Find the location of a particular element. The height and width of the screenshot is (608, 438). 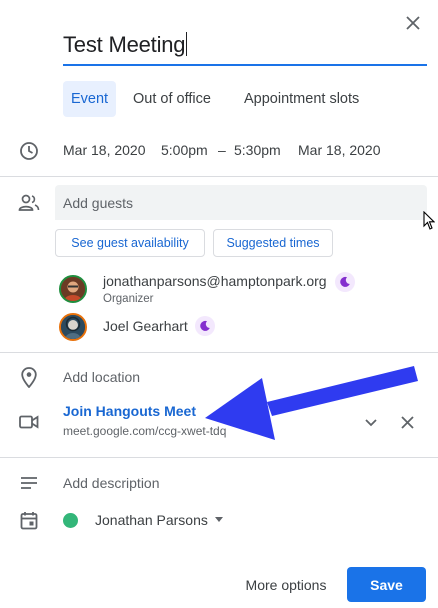

video-camera-icon is located at coordinates (29, 422).